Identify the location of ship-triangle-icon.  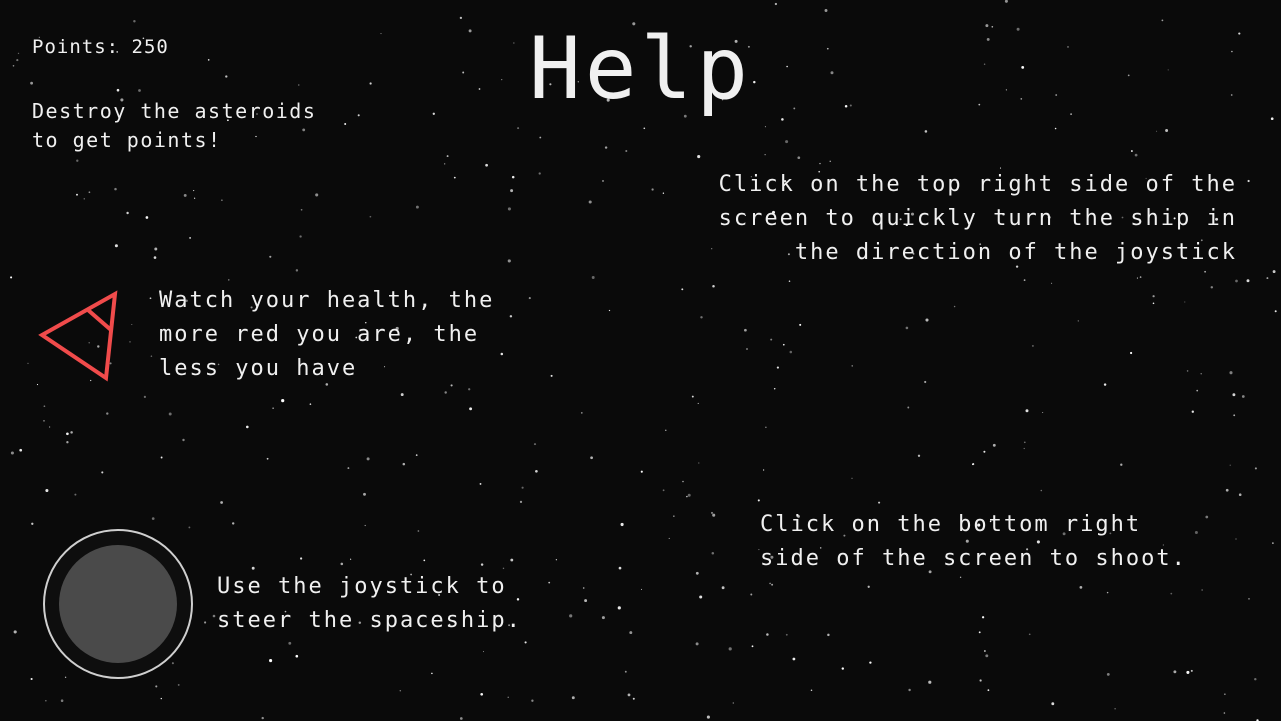
(78, 336).